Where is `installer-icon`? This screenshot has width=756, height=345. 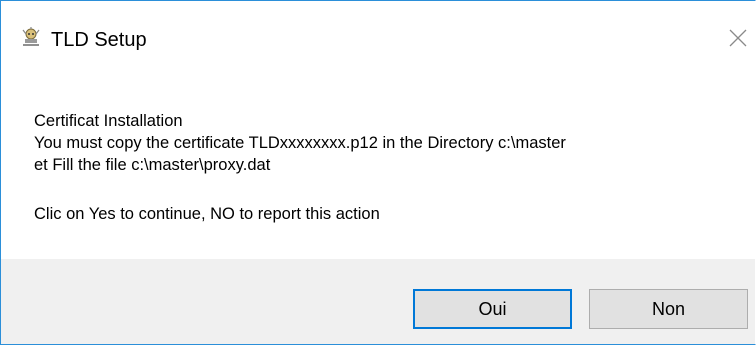
installer-icon is located at coordinates (31, 37).